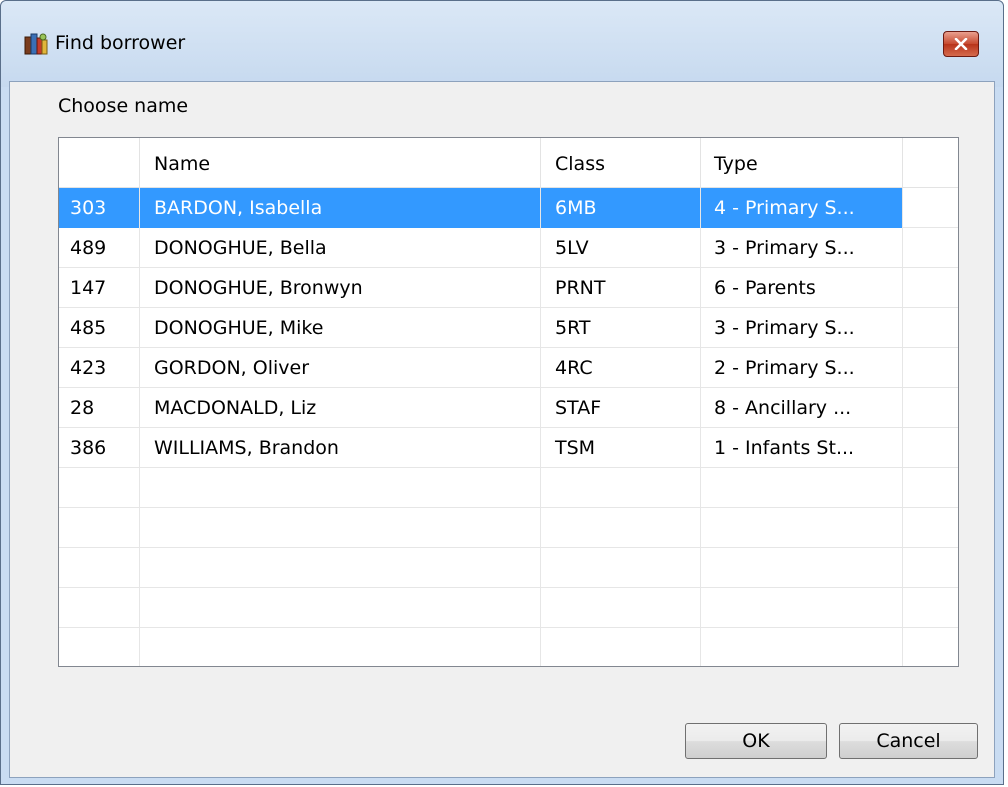 Image resolution: width=1008 pixels, height=787 pixels. I want to click on cell-name: MACDONALD, Liz, so click(340, 408).